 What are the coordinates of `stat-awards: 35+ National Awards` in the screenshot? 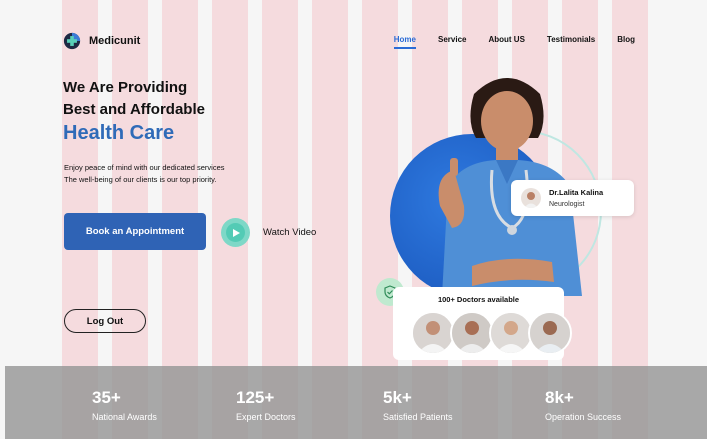 It's located at (124, 405).